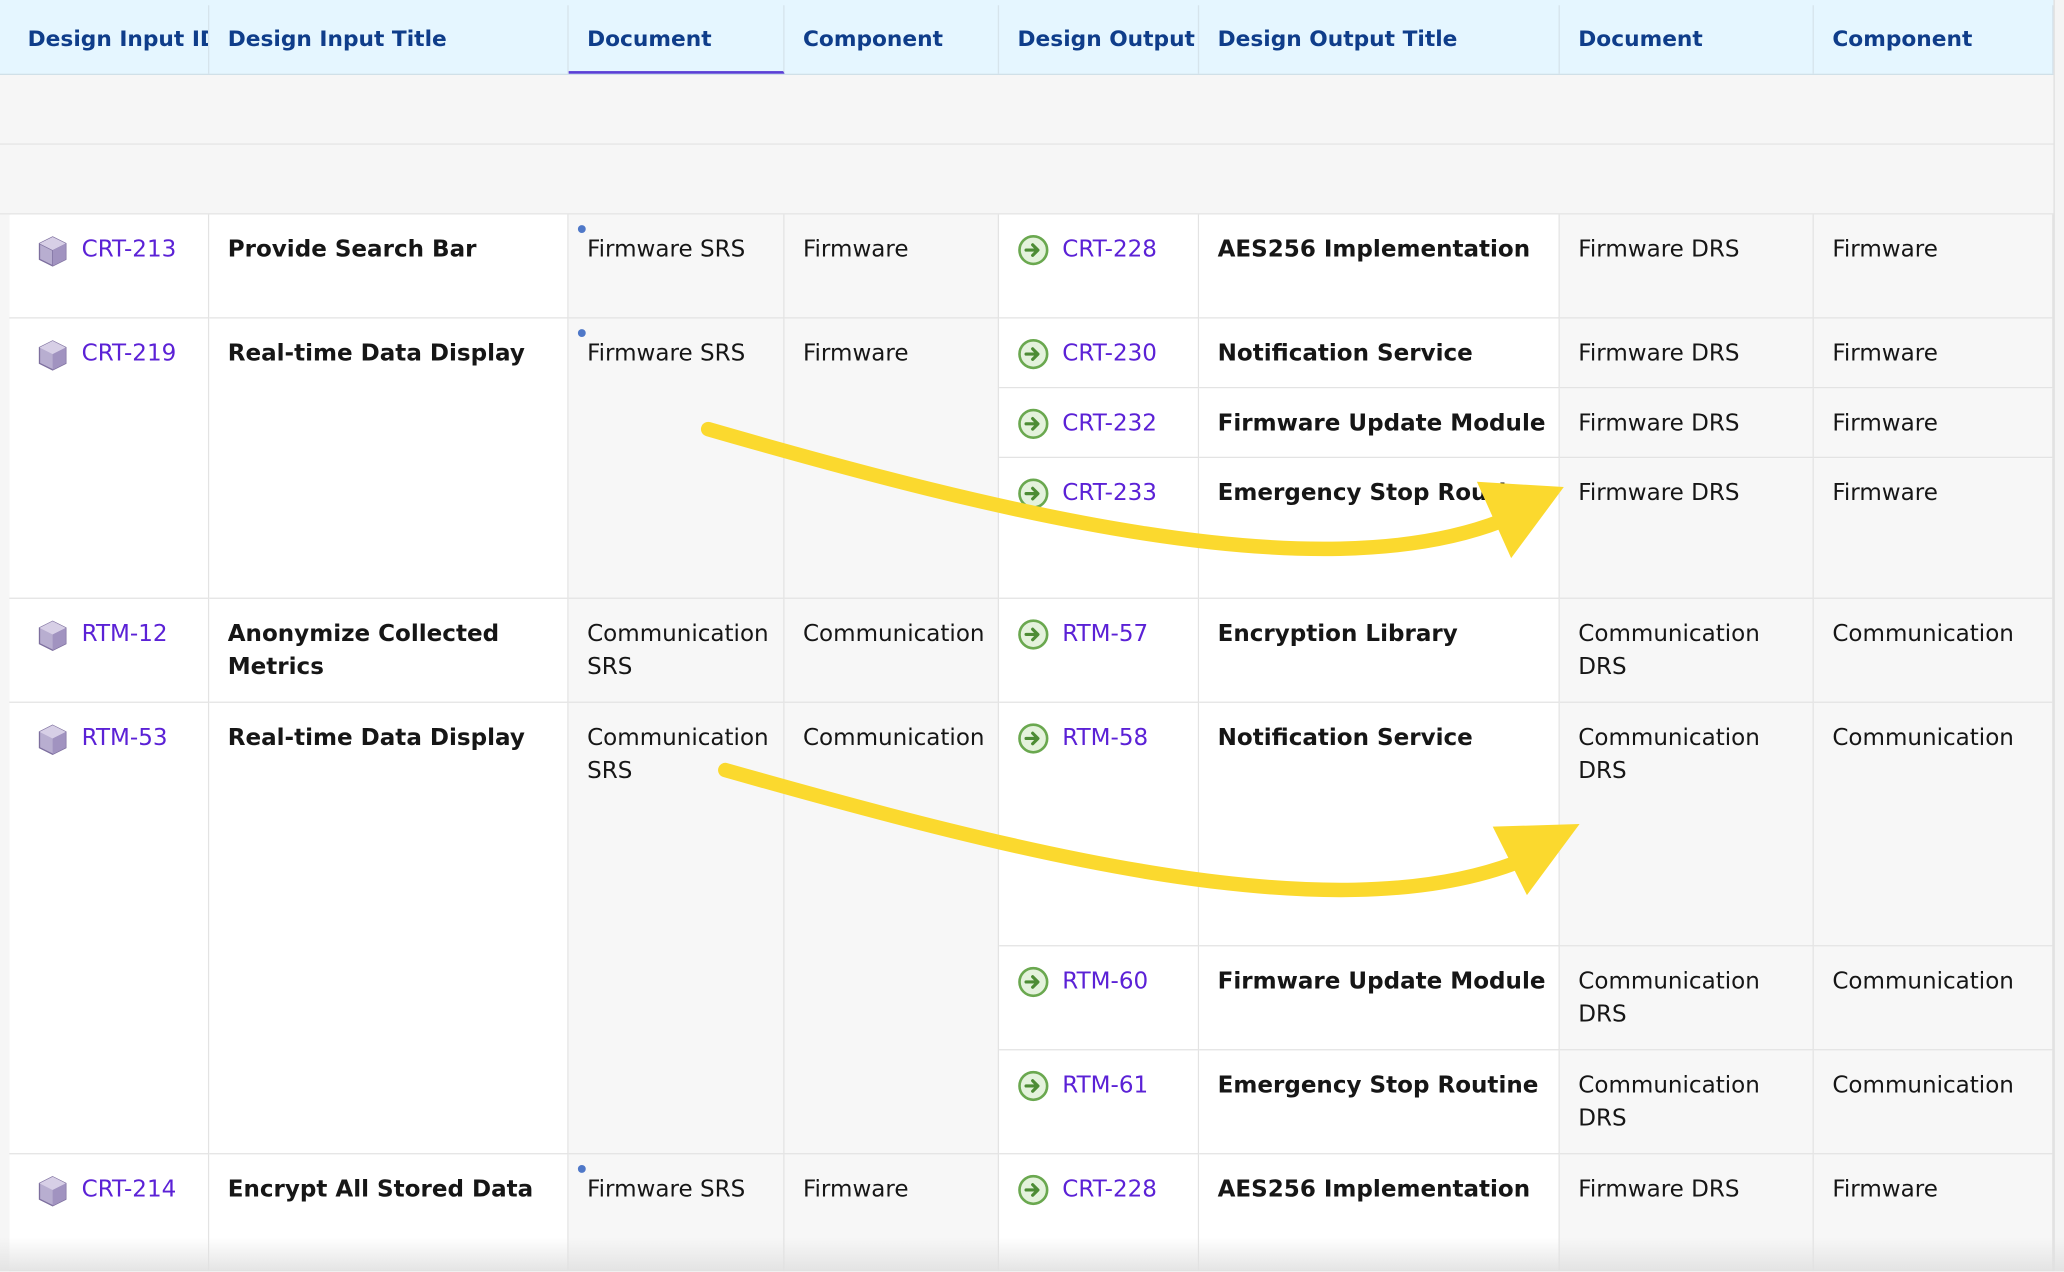  Describe the element at coordinates (1032, 1254) in the screenshot. I see `bottom-fade` at that location.